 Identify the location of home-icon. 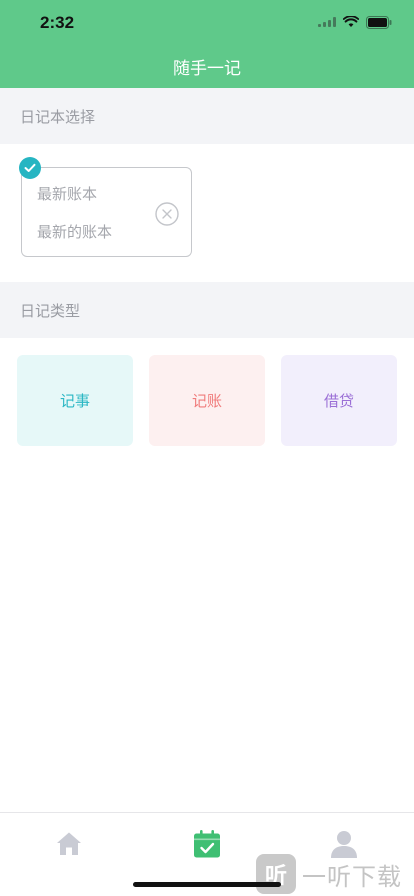
(69, 843).